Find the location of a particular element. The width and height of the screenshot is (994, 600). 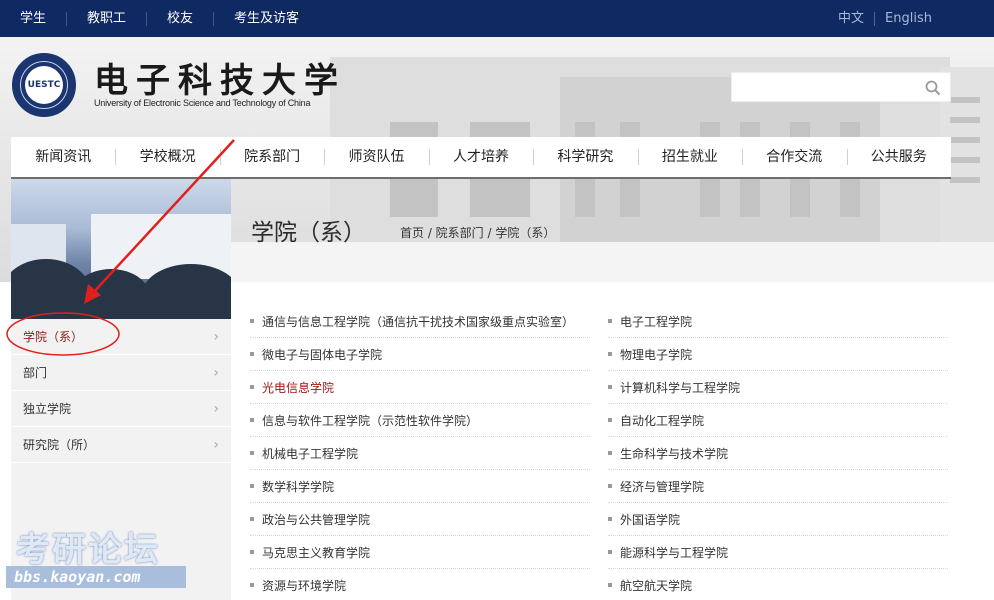

breadcrumb: 首页 / 院系部门 / 学院（系） is located at coordinates (477, 232).